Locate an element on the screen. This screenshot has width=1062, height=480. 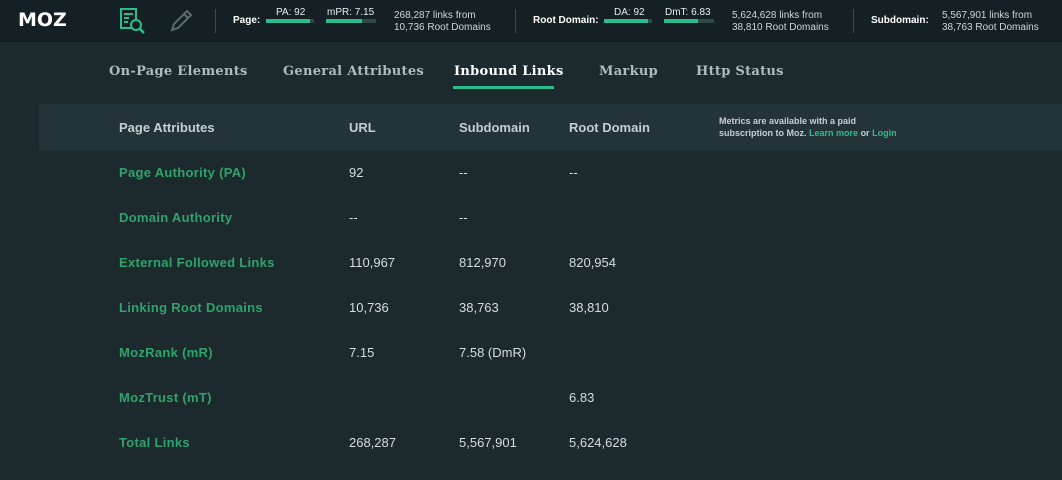
table-row: MozRank (mR) 7.15 7.58 (DmR) is located at coordinates (531, 367).